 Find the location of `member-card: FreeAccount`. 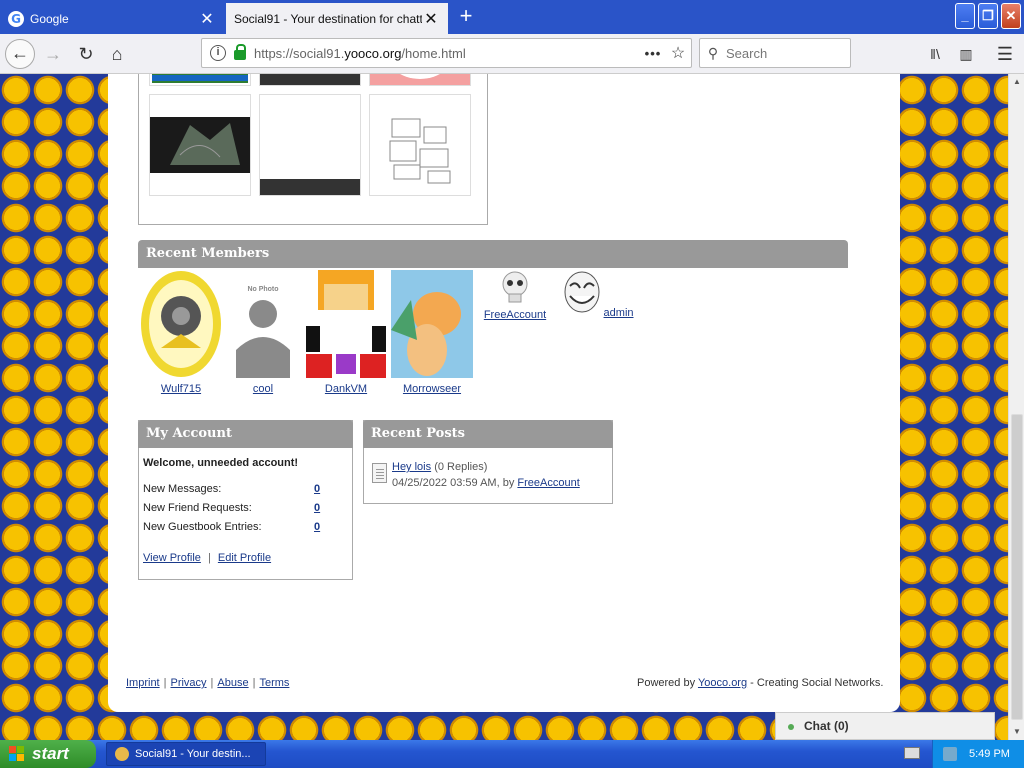

member-card: FreeAccount is located at coordinates (515, 295).